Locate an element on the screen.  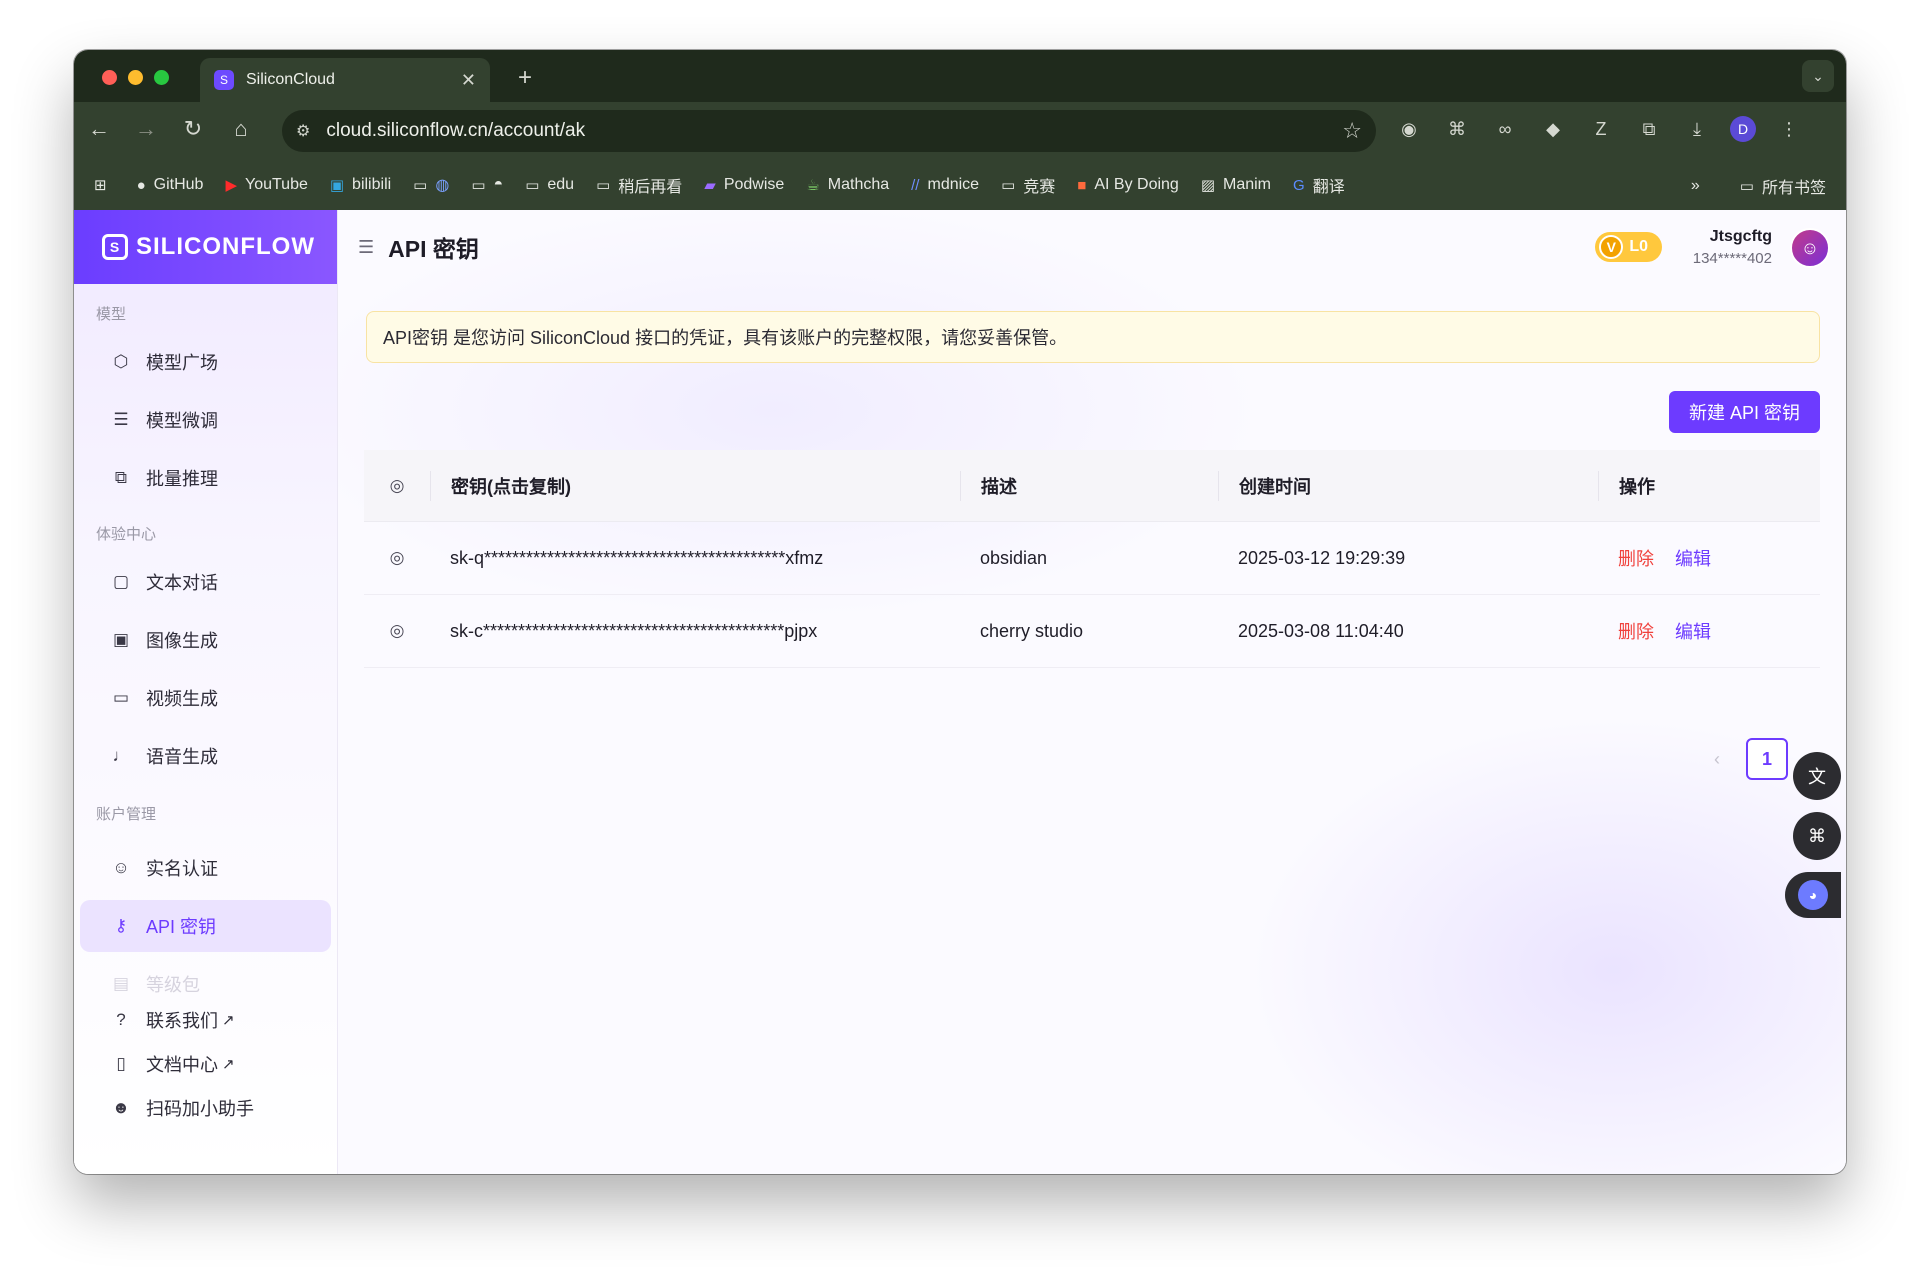
sidebar-item-docs: ▯ 文档中心 ↗ is located at coordinates (205, 1064).